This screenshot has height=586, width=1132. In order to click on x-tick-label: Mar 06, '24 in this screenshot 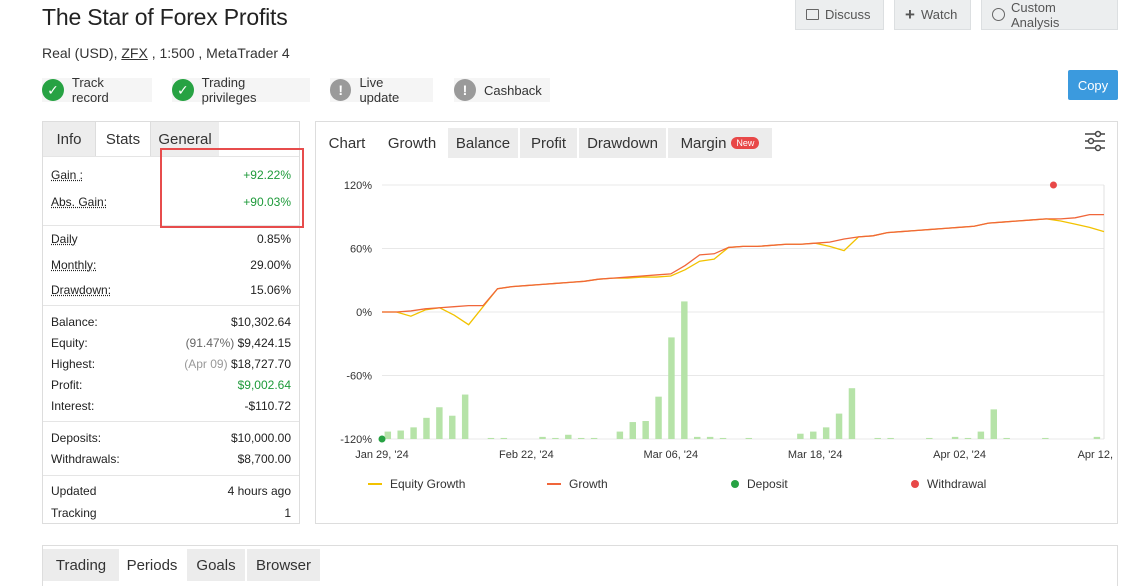, I will do `click(670, 455)`.